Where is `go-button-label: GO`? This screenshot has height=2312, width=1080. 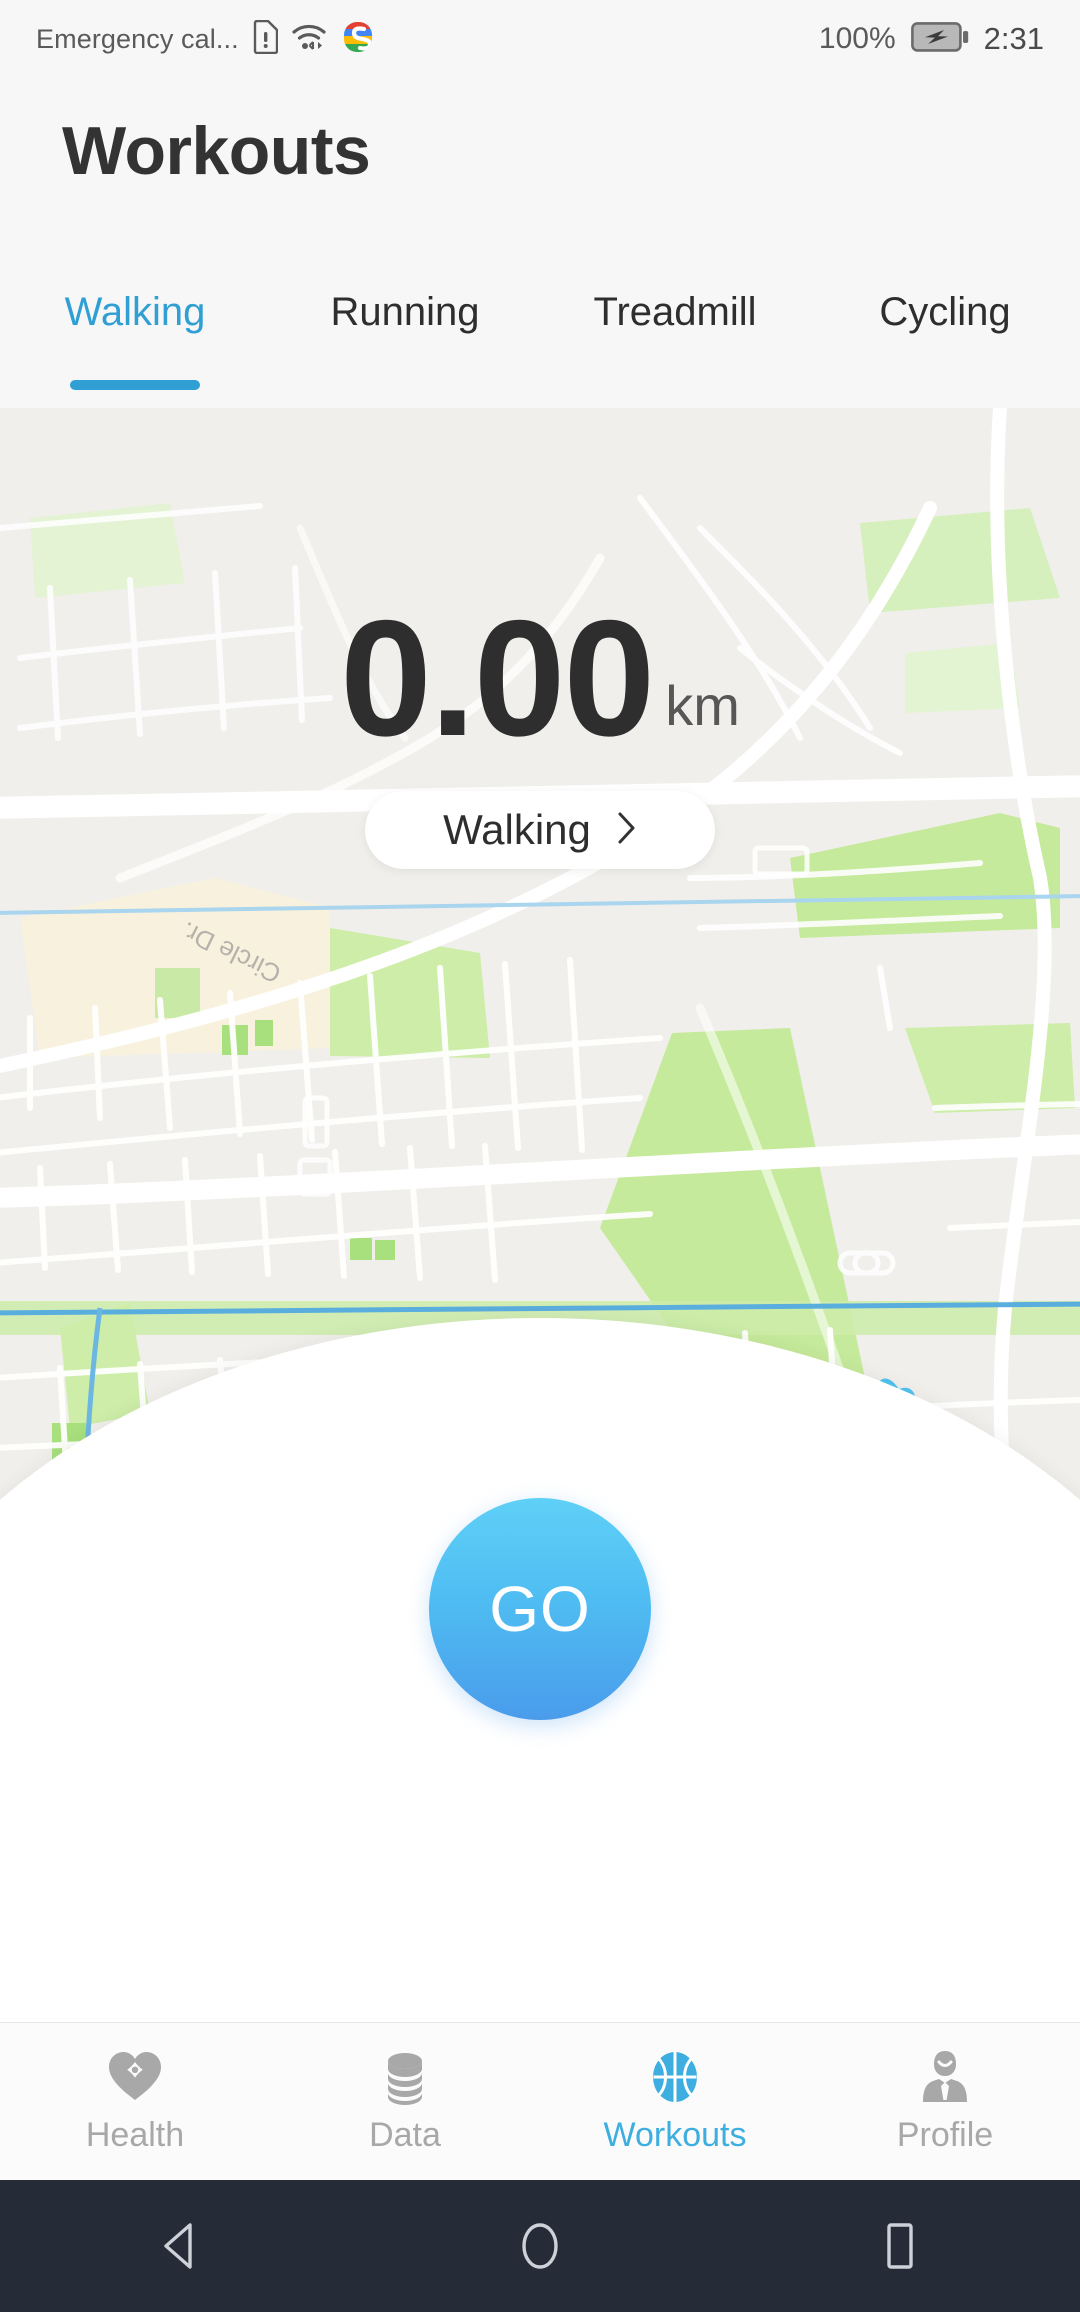 go-button-label: GO is located at coordinates (540, 1609).